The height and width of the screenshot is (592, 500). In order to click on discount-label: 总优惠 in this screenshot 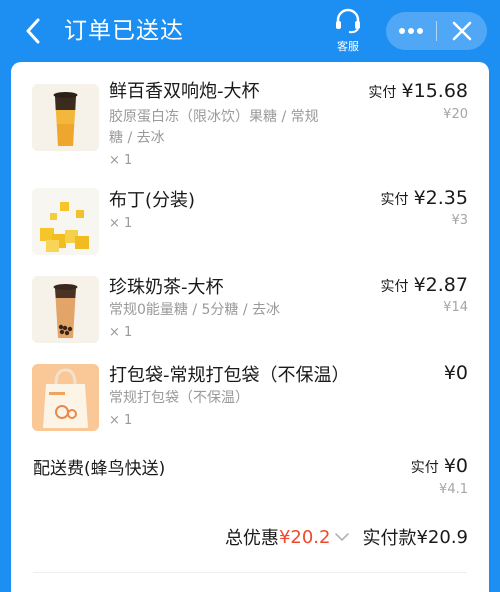, I will do `click(251, 538)`.